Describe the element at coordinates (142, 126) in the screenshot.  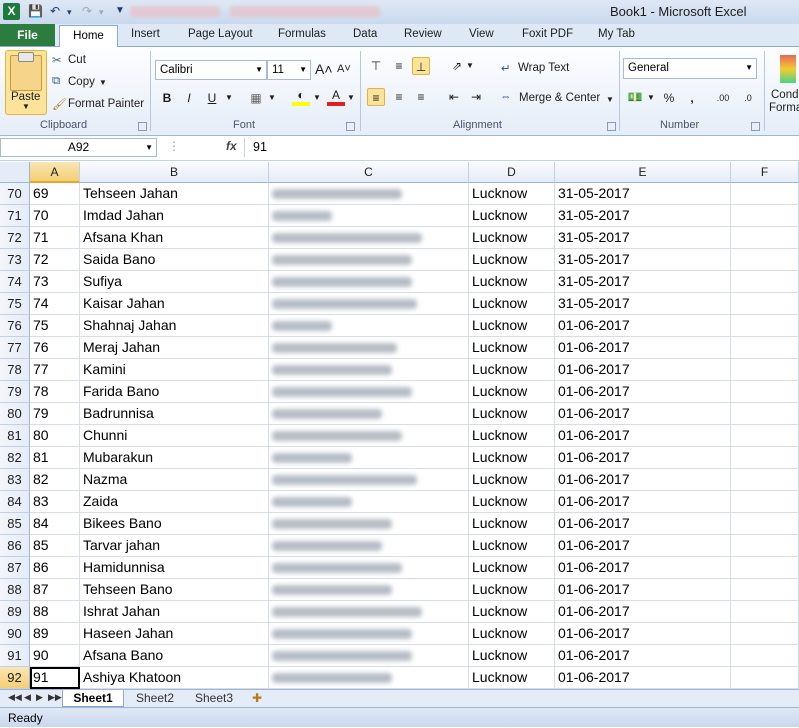
I see `clipboard-launcher-icon` at that location.